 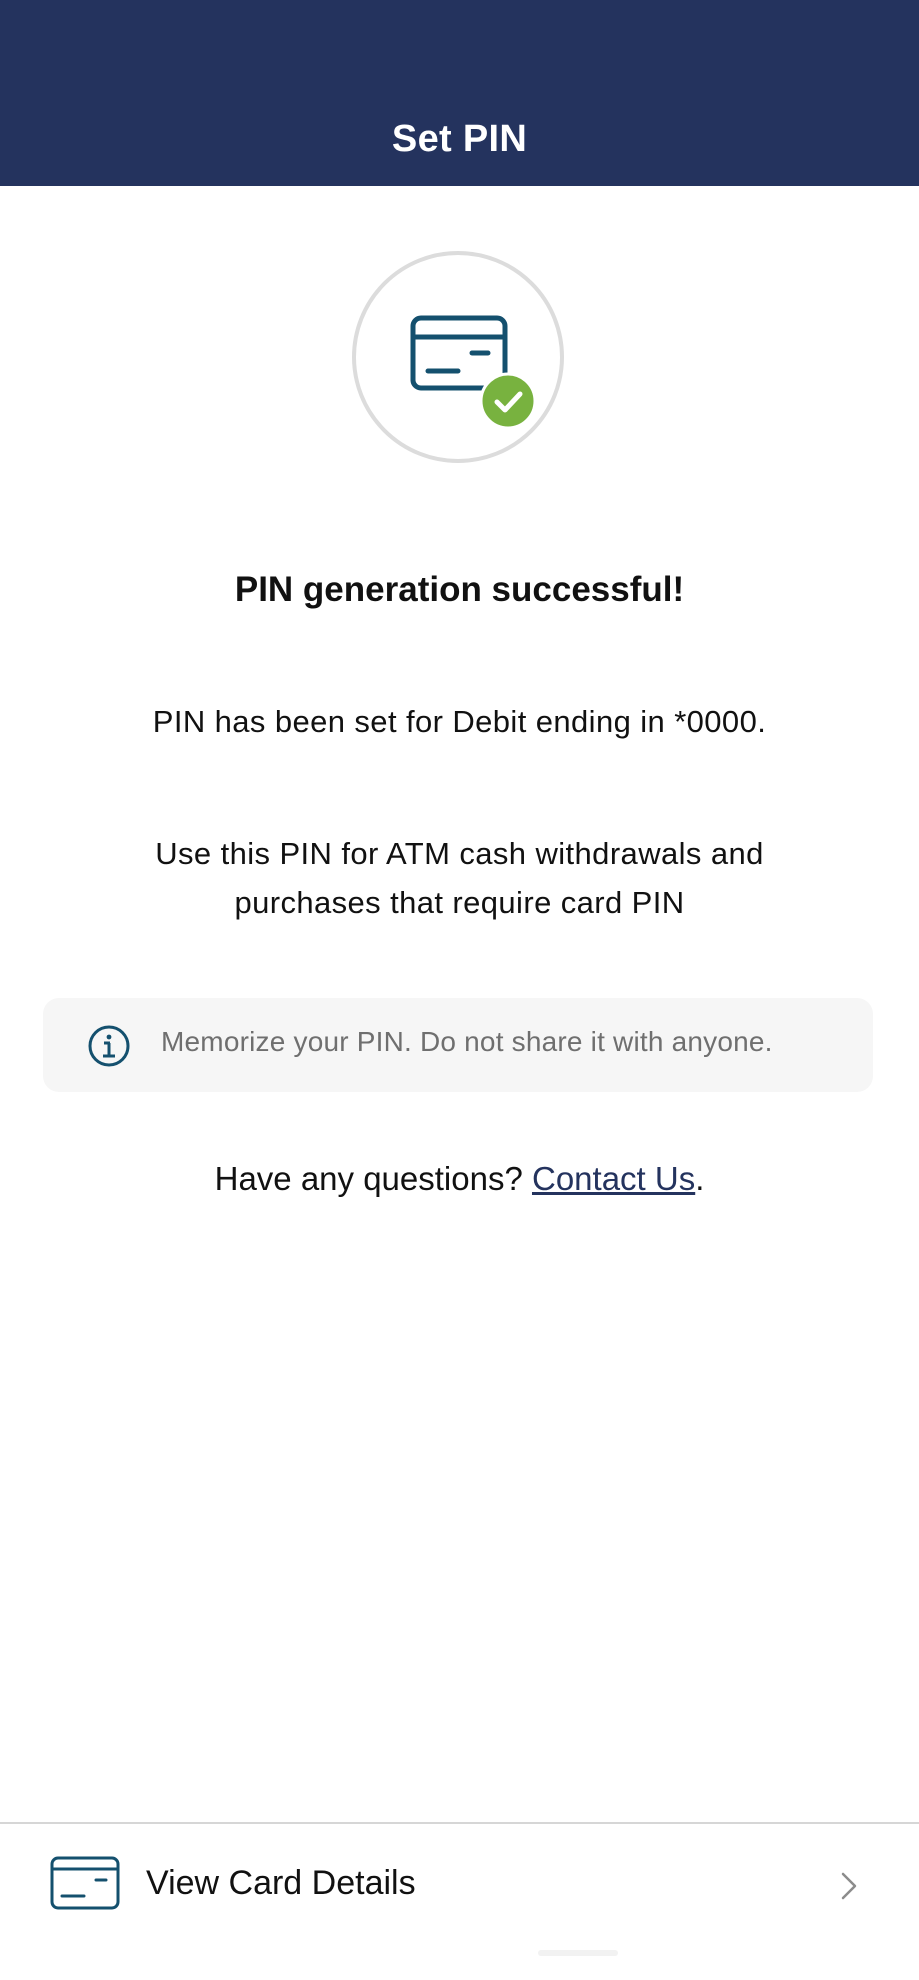 I want to click on credit-card-icon, so click(x=85, y=1883).